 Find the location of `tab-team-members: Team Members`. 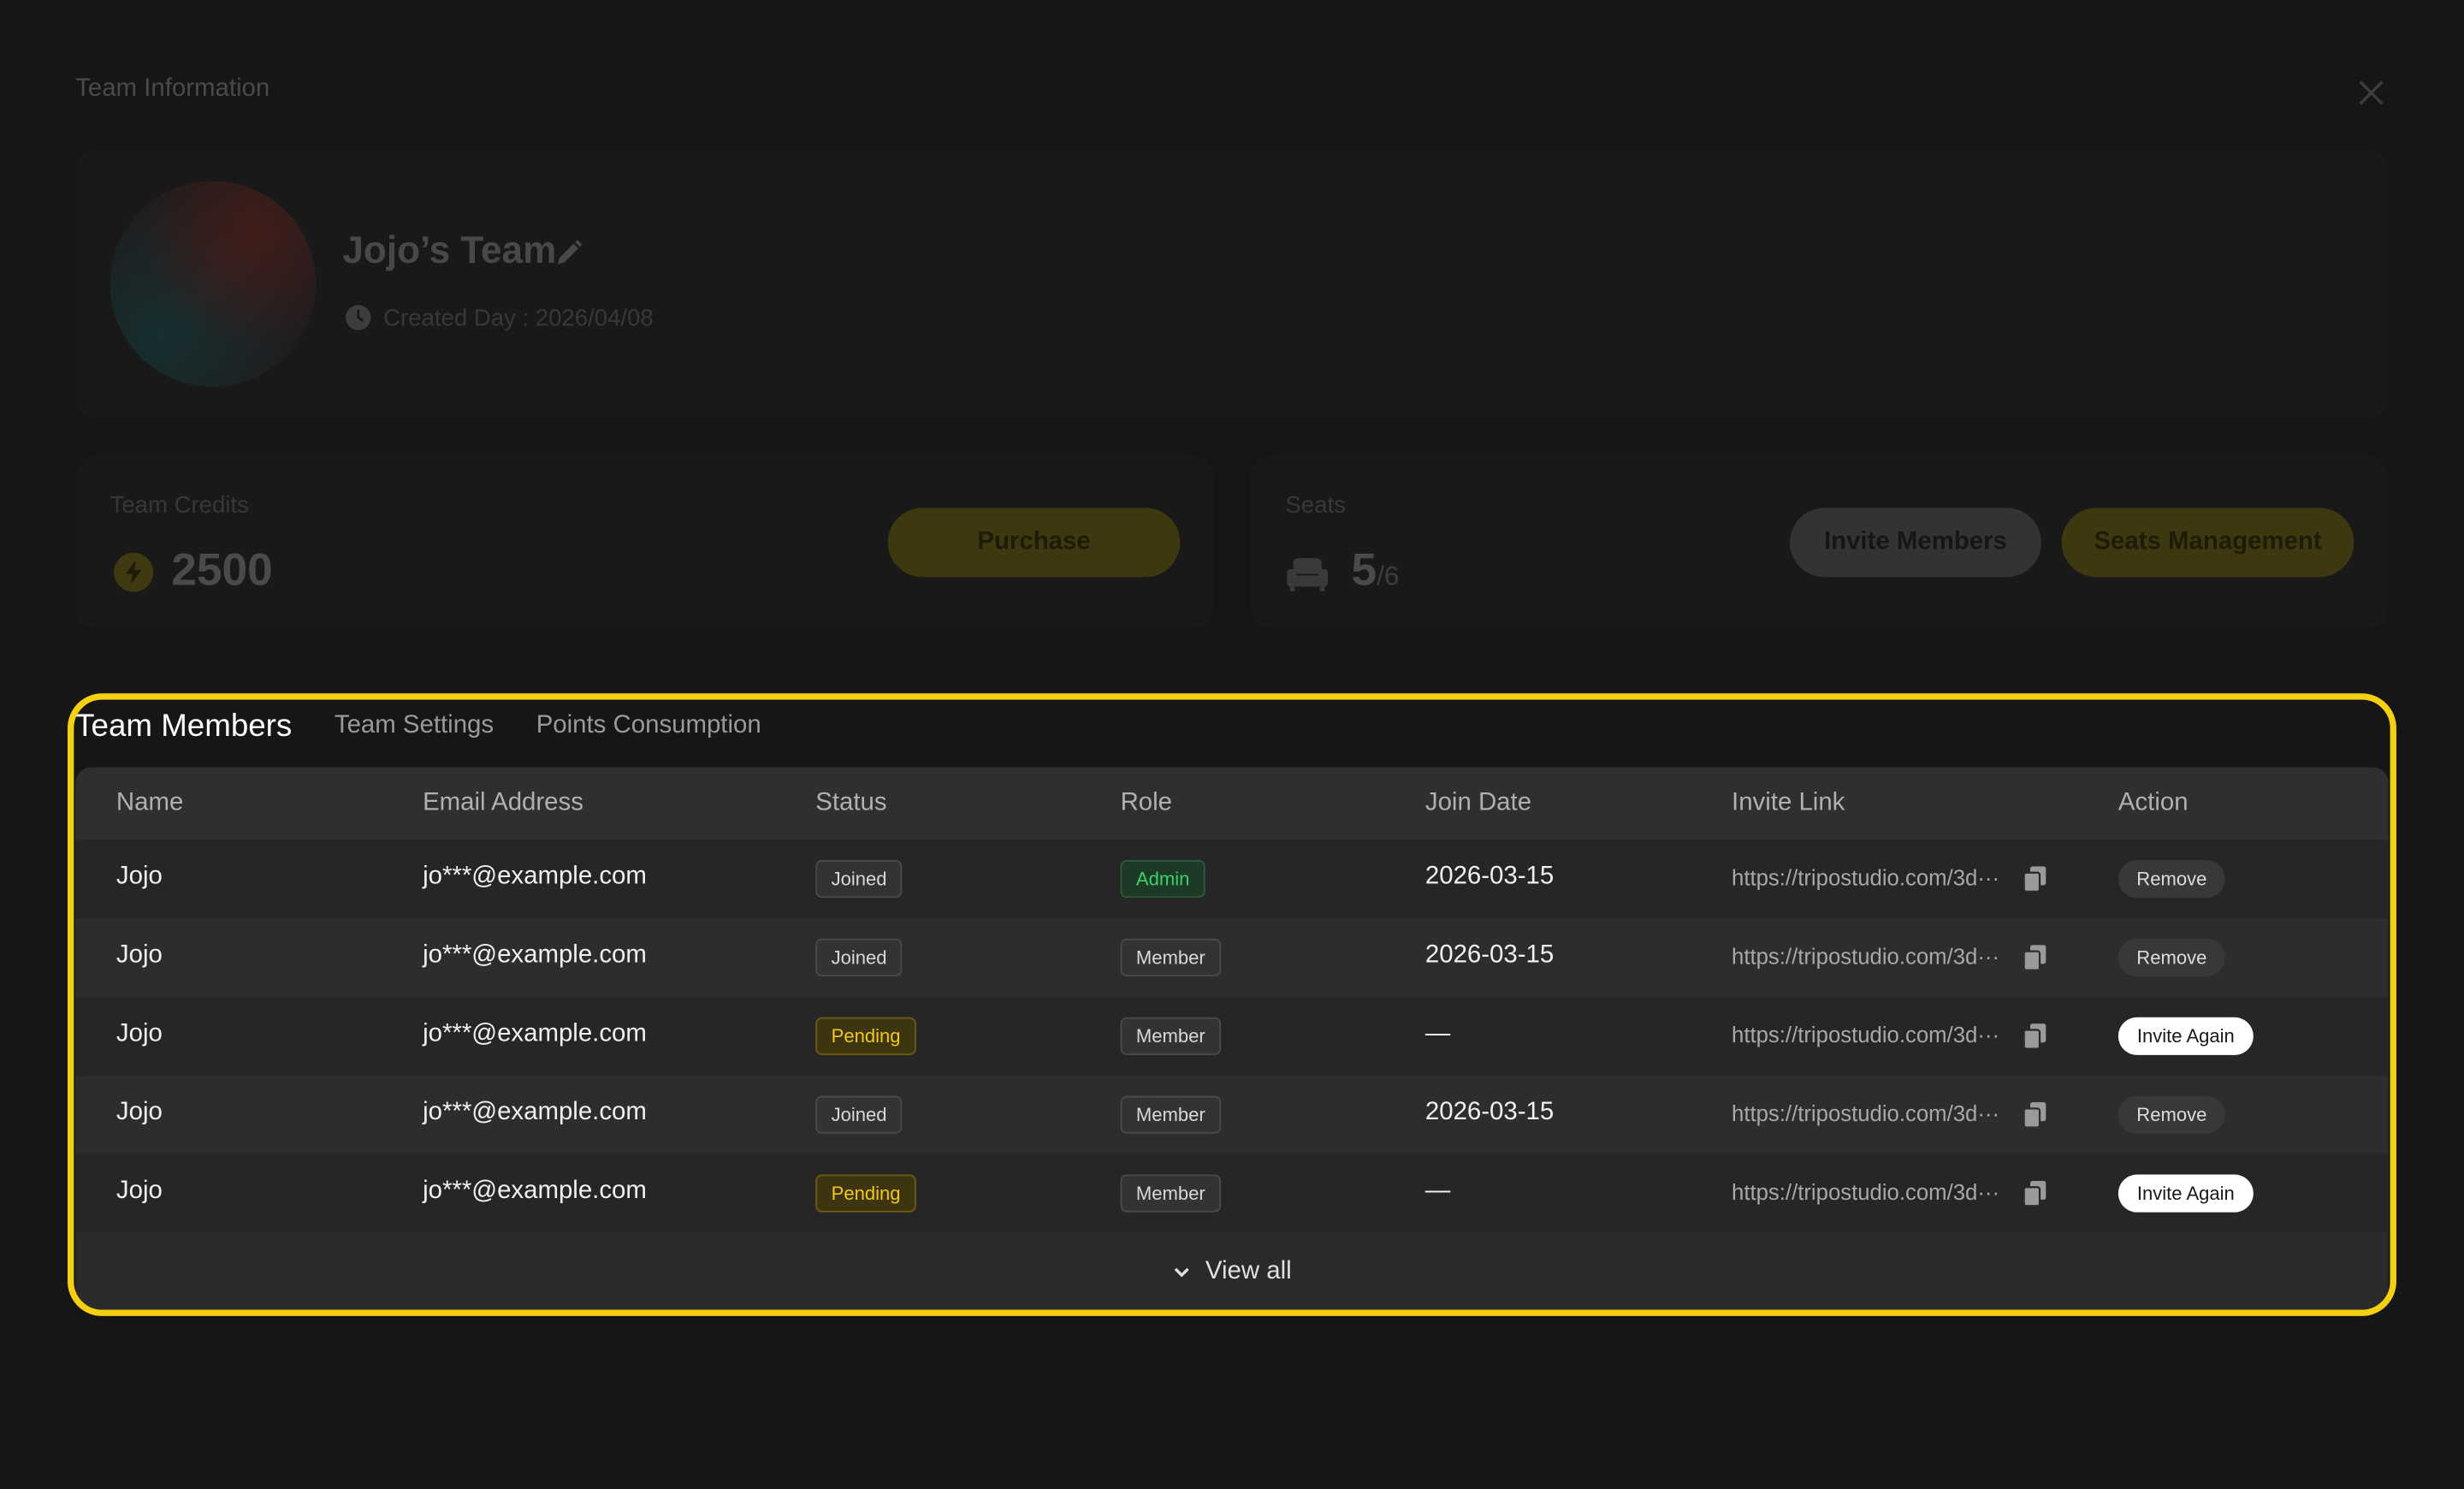

tab-team-members: Team Members is located at coordinates (183, 727).